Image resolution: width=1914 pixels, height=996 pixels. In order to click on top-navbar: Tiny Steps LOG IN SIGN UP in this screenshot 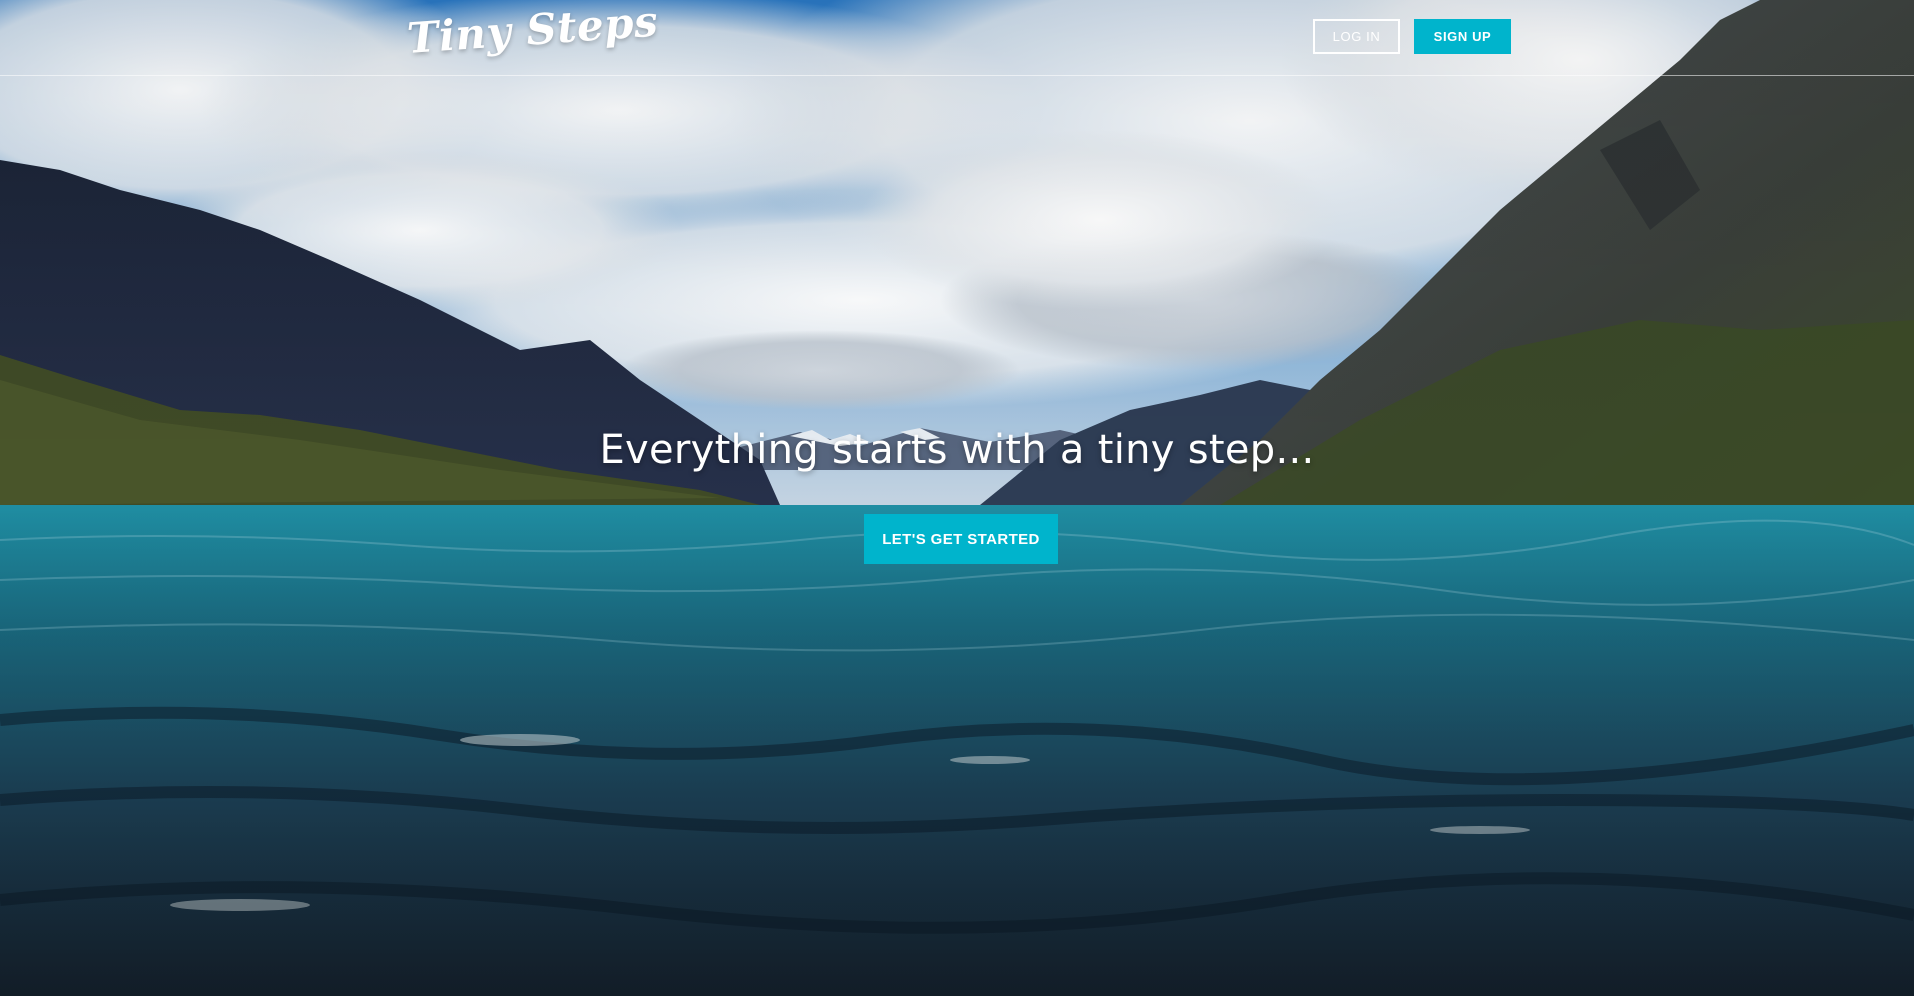, I will do `click(957, 38)`.